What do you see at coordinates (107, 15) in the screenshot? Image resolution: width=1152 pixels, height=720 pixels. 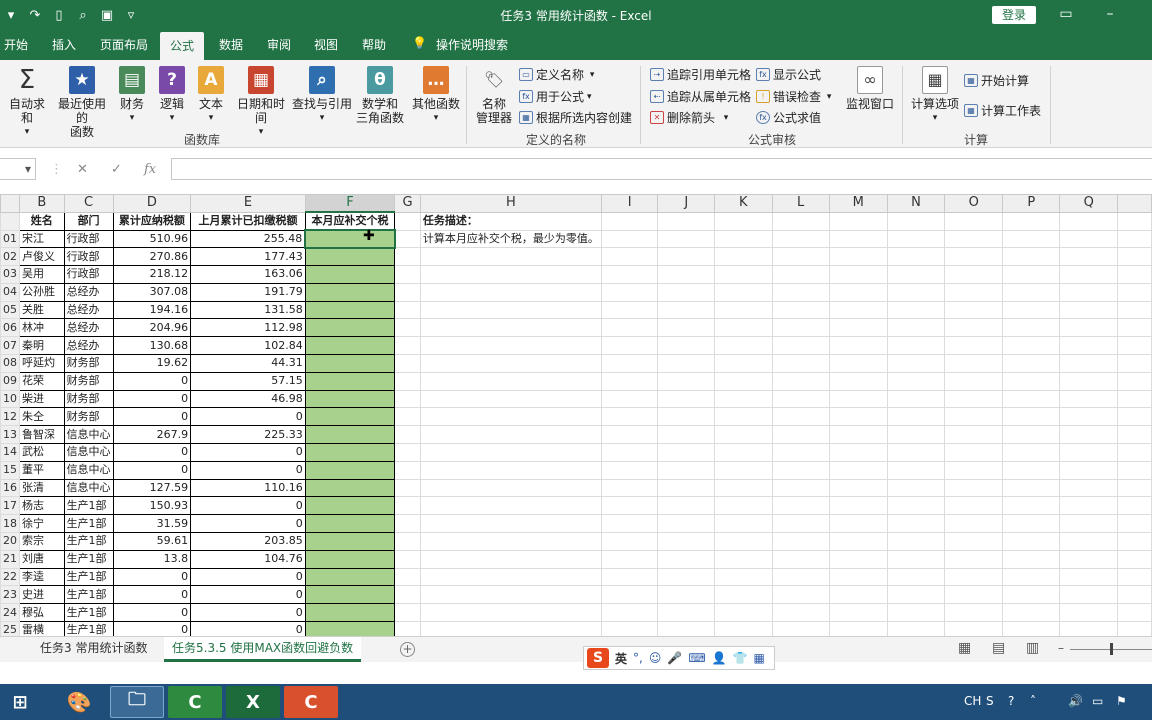 I see `save-icon: ▣` at bounding box center [107, 15].